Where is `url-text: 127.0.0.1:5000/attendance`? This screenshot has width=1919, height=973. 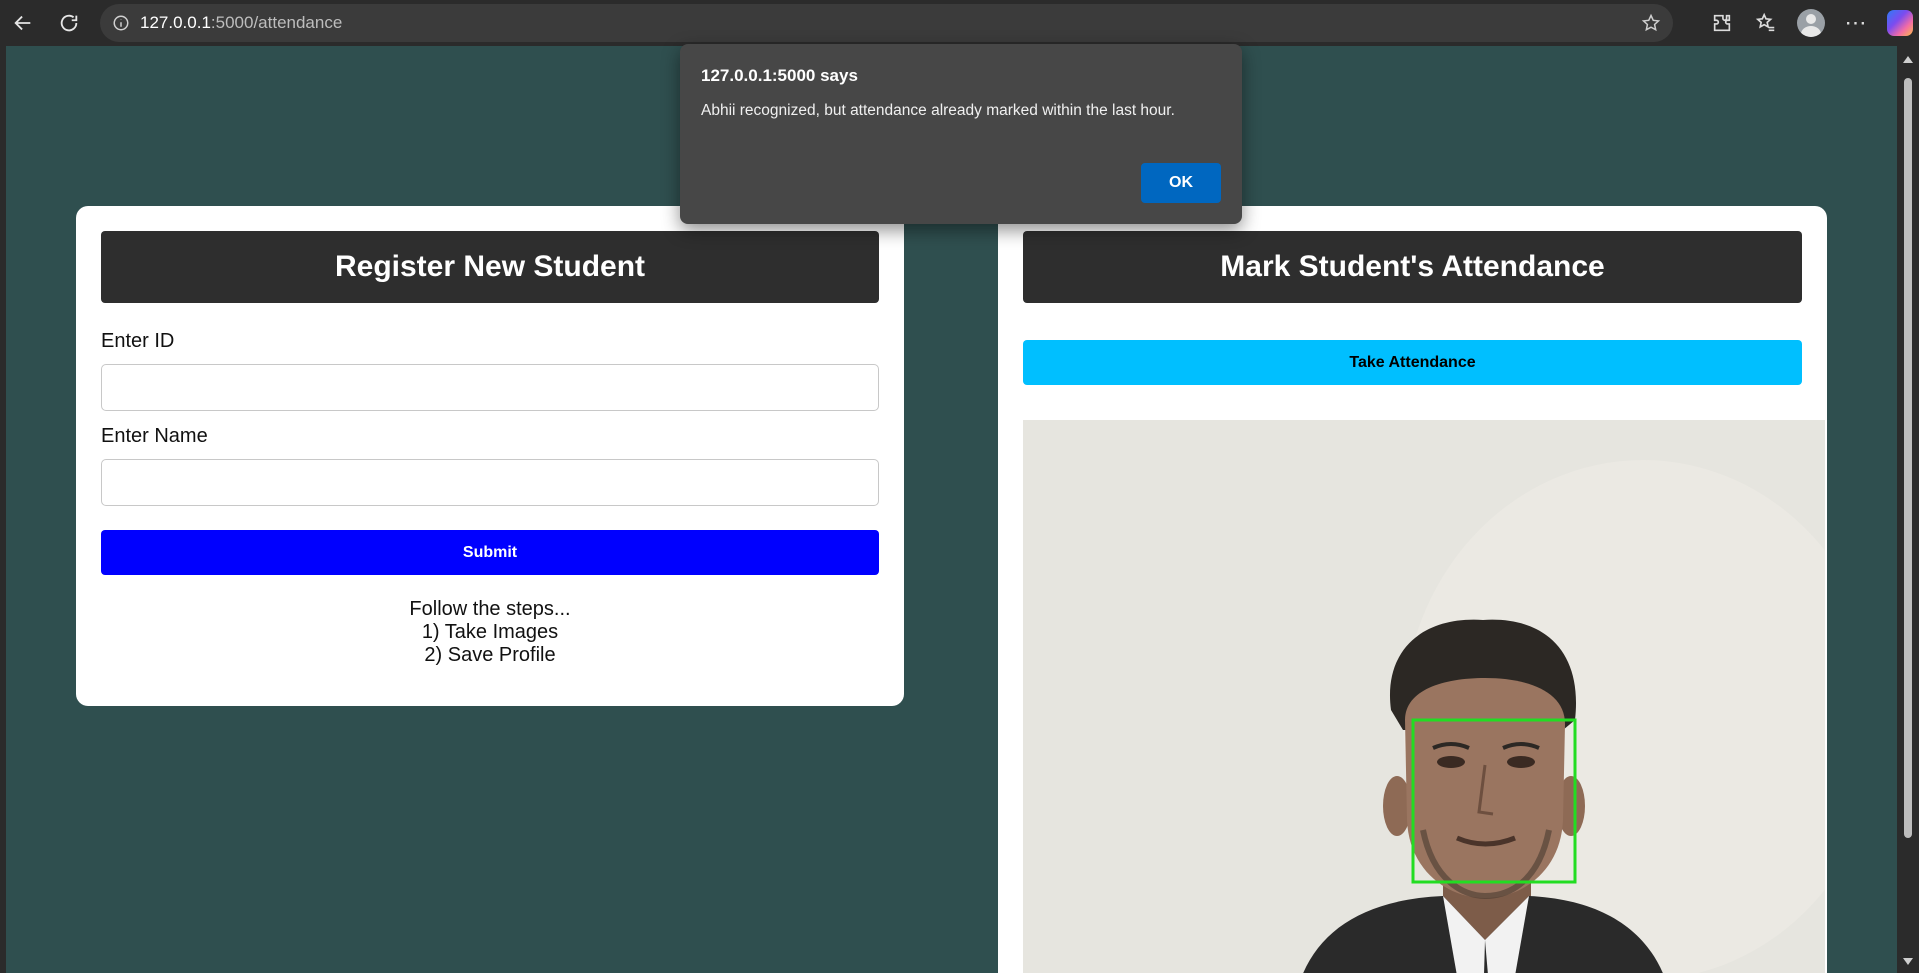
url-text: 127.0.0.1:5000/attendance is located at coordinates (241, 23).